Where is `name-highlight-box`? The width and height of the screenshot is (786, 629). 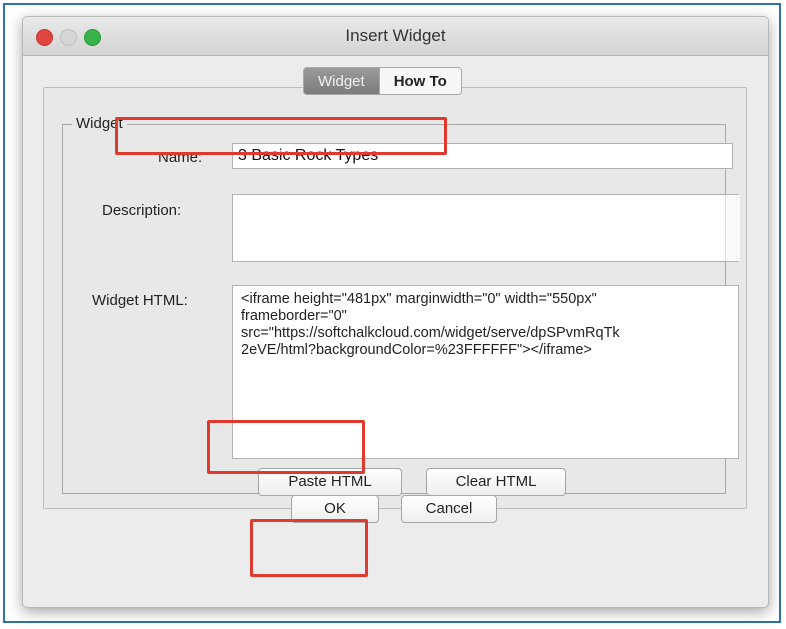
name-highlight-box is located at coordinates (281, 136).